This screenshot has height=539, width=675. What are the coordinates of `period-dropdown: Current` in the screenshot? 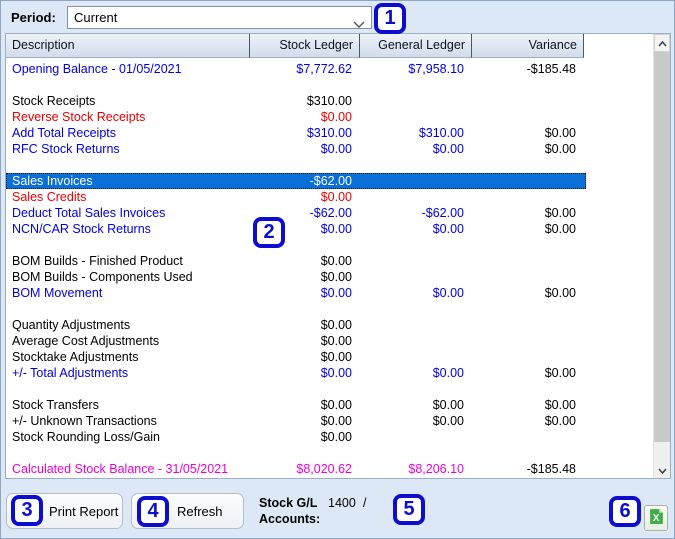 It's located at (219, 17).